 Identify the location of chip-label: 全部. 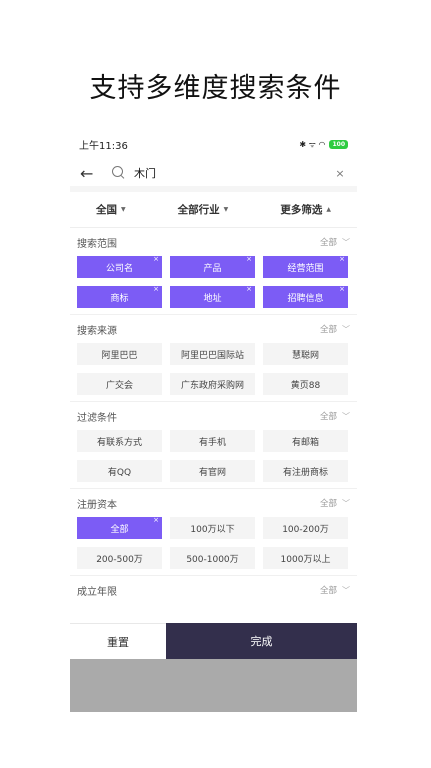
(119, 529).